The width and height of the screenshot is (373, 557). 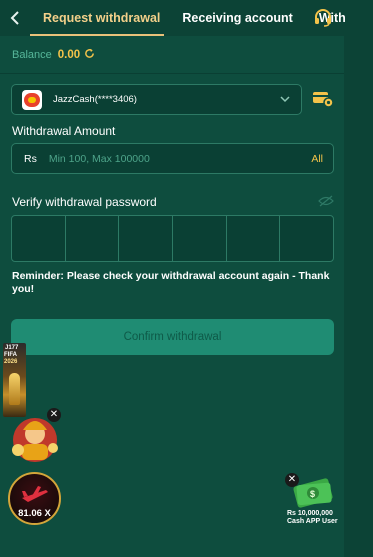 What do you see at coordinates (310, 513) in the screenshot?
I see `cash-prize-text: Rs 10,000,000` at bounding box center [310, 513].